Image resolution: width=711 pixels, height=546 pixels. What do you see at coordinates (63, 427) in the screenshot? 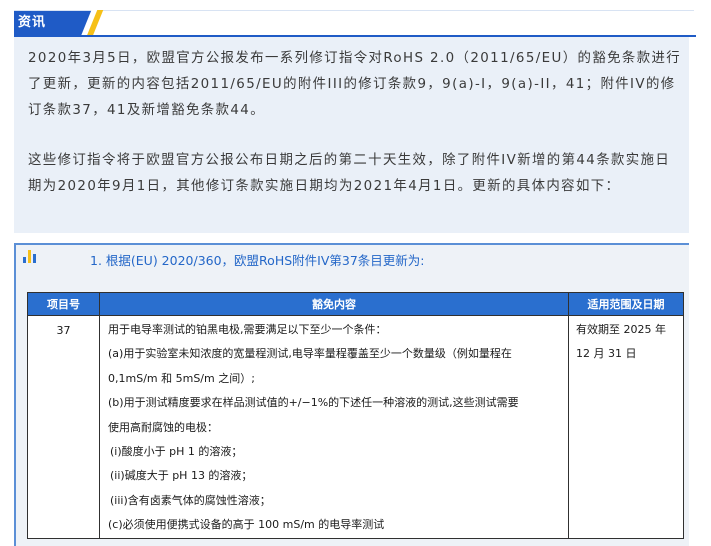
I see `cell-item-no: 37` at bounding box center [63, 427].